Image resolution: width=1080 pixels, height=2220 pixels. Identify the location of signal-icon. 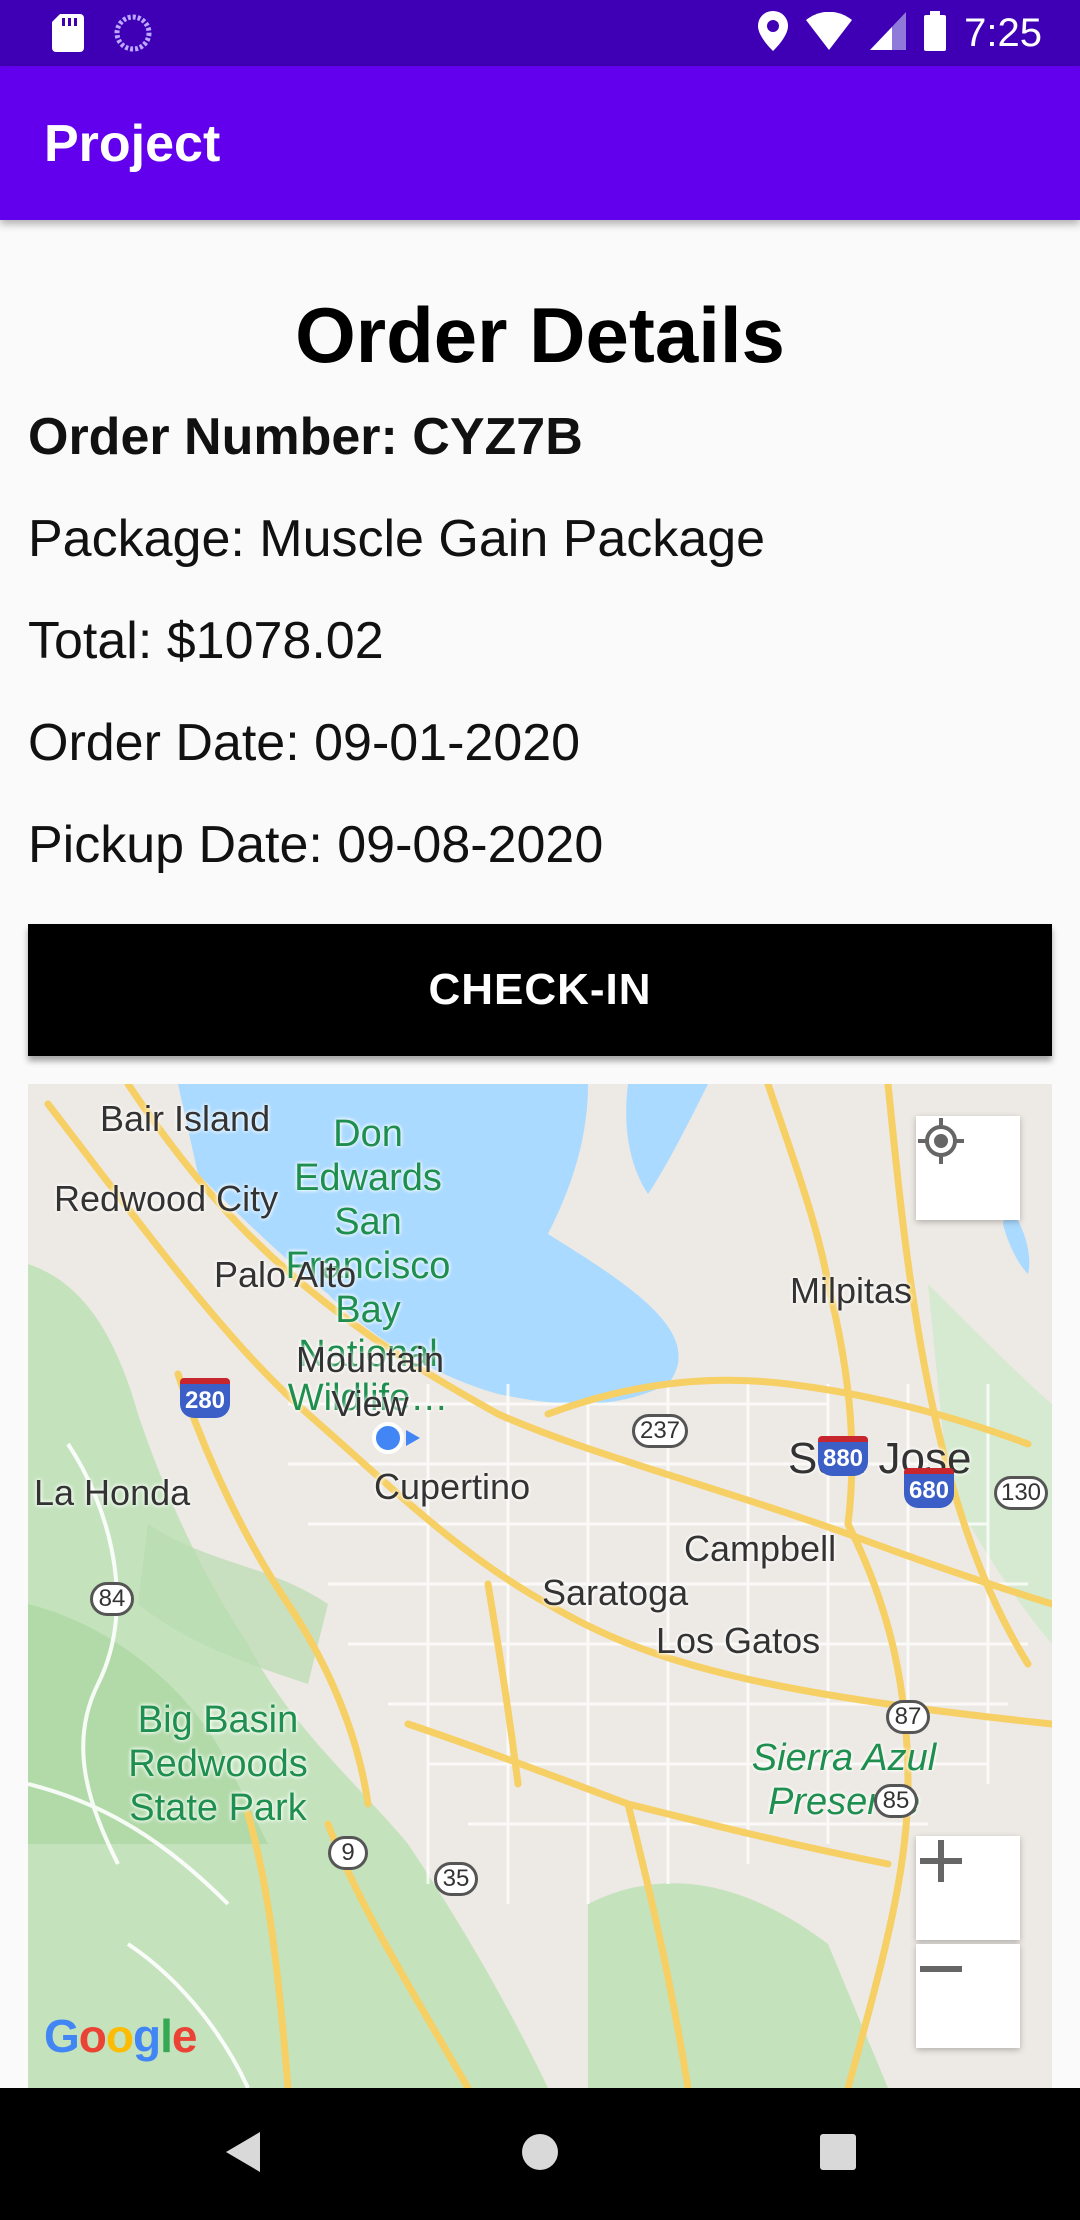
(888, 33).